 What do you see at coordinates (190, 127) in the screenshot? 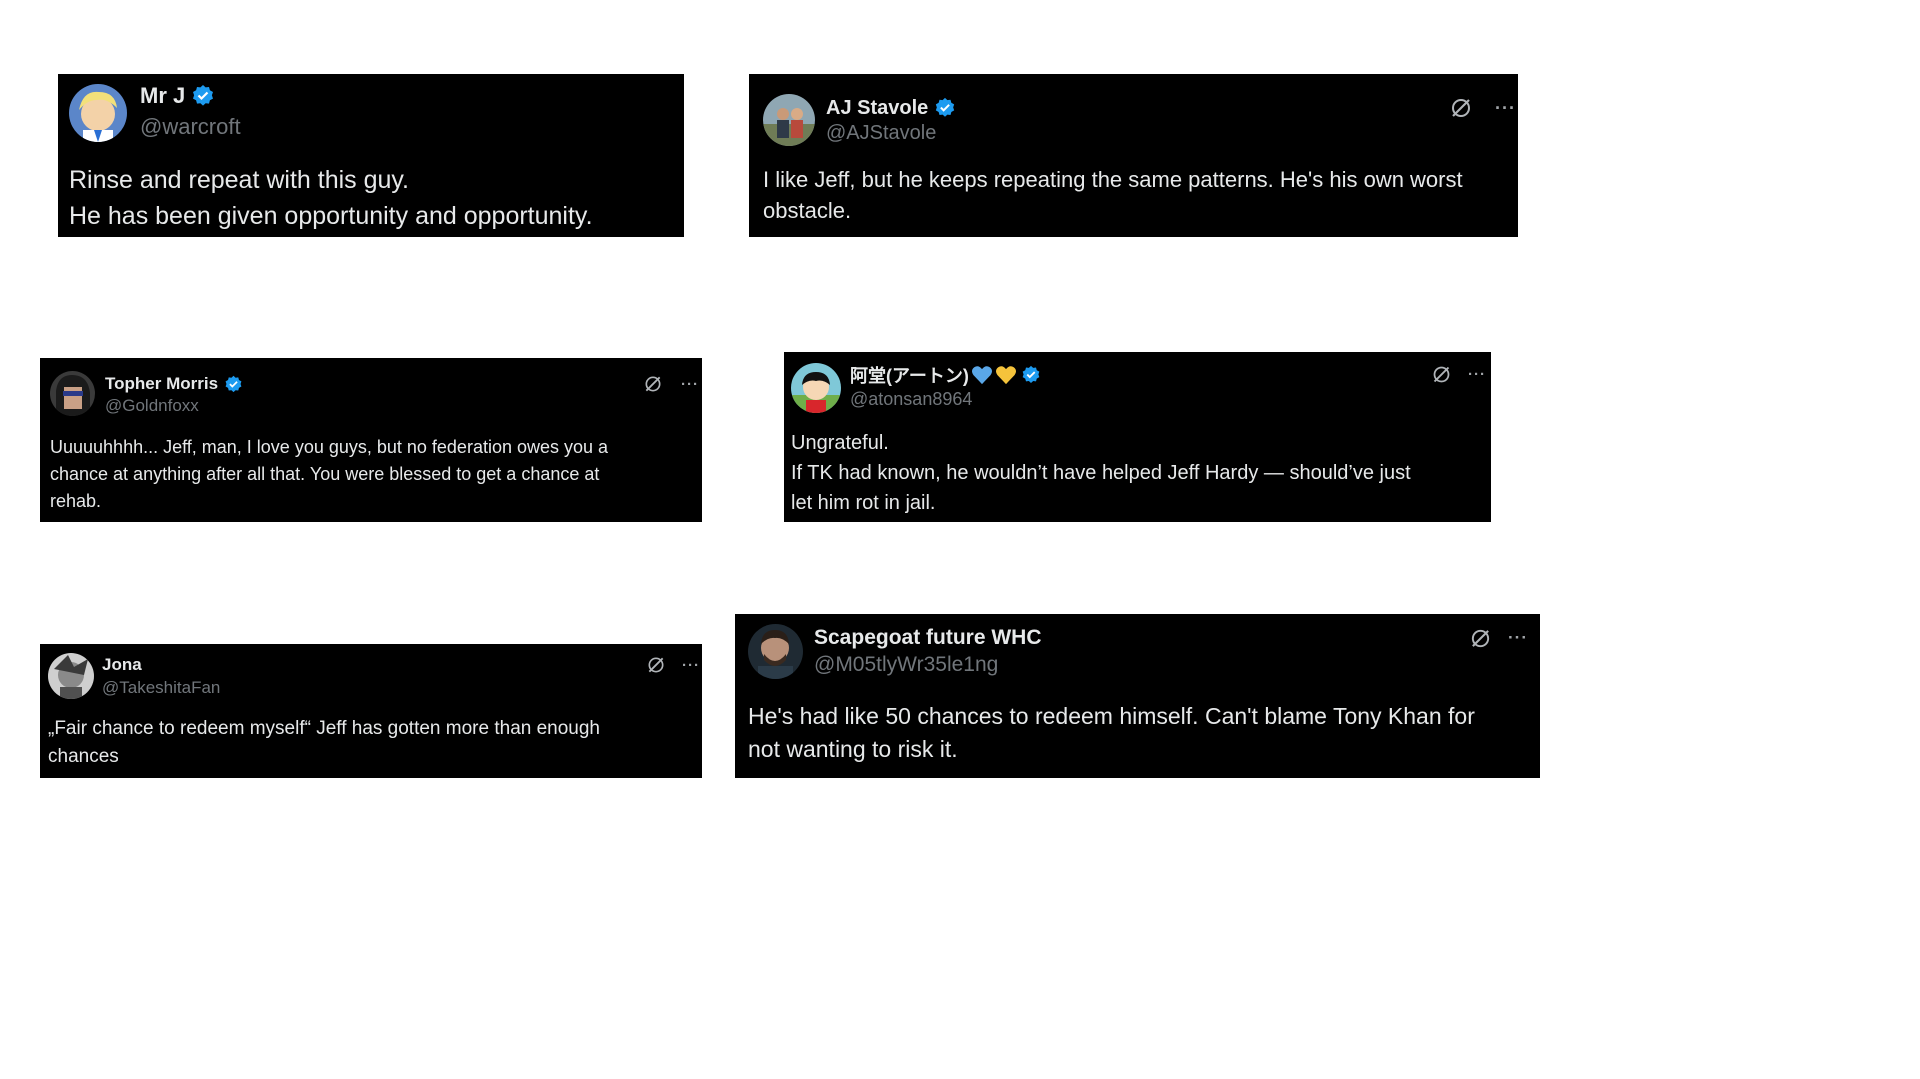
I see `user-handle: @warcroft` at bounding box center [190, 127].